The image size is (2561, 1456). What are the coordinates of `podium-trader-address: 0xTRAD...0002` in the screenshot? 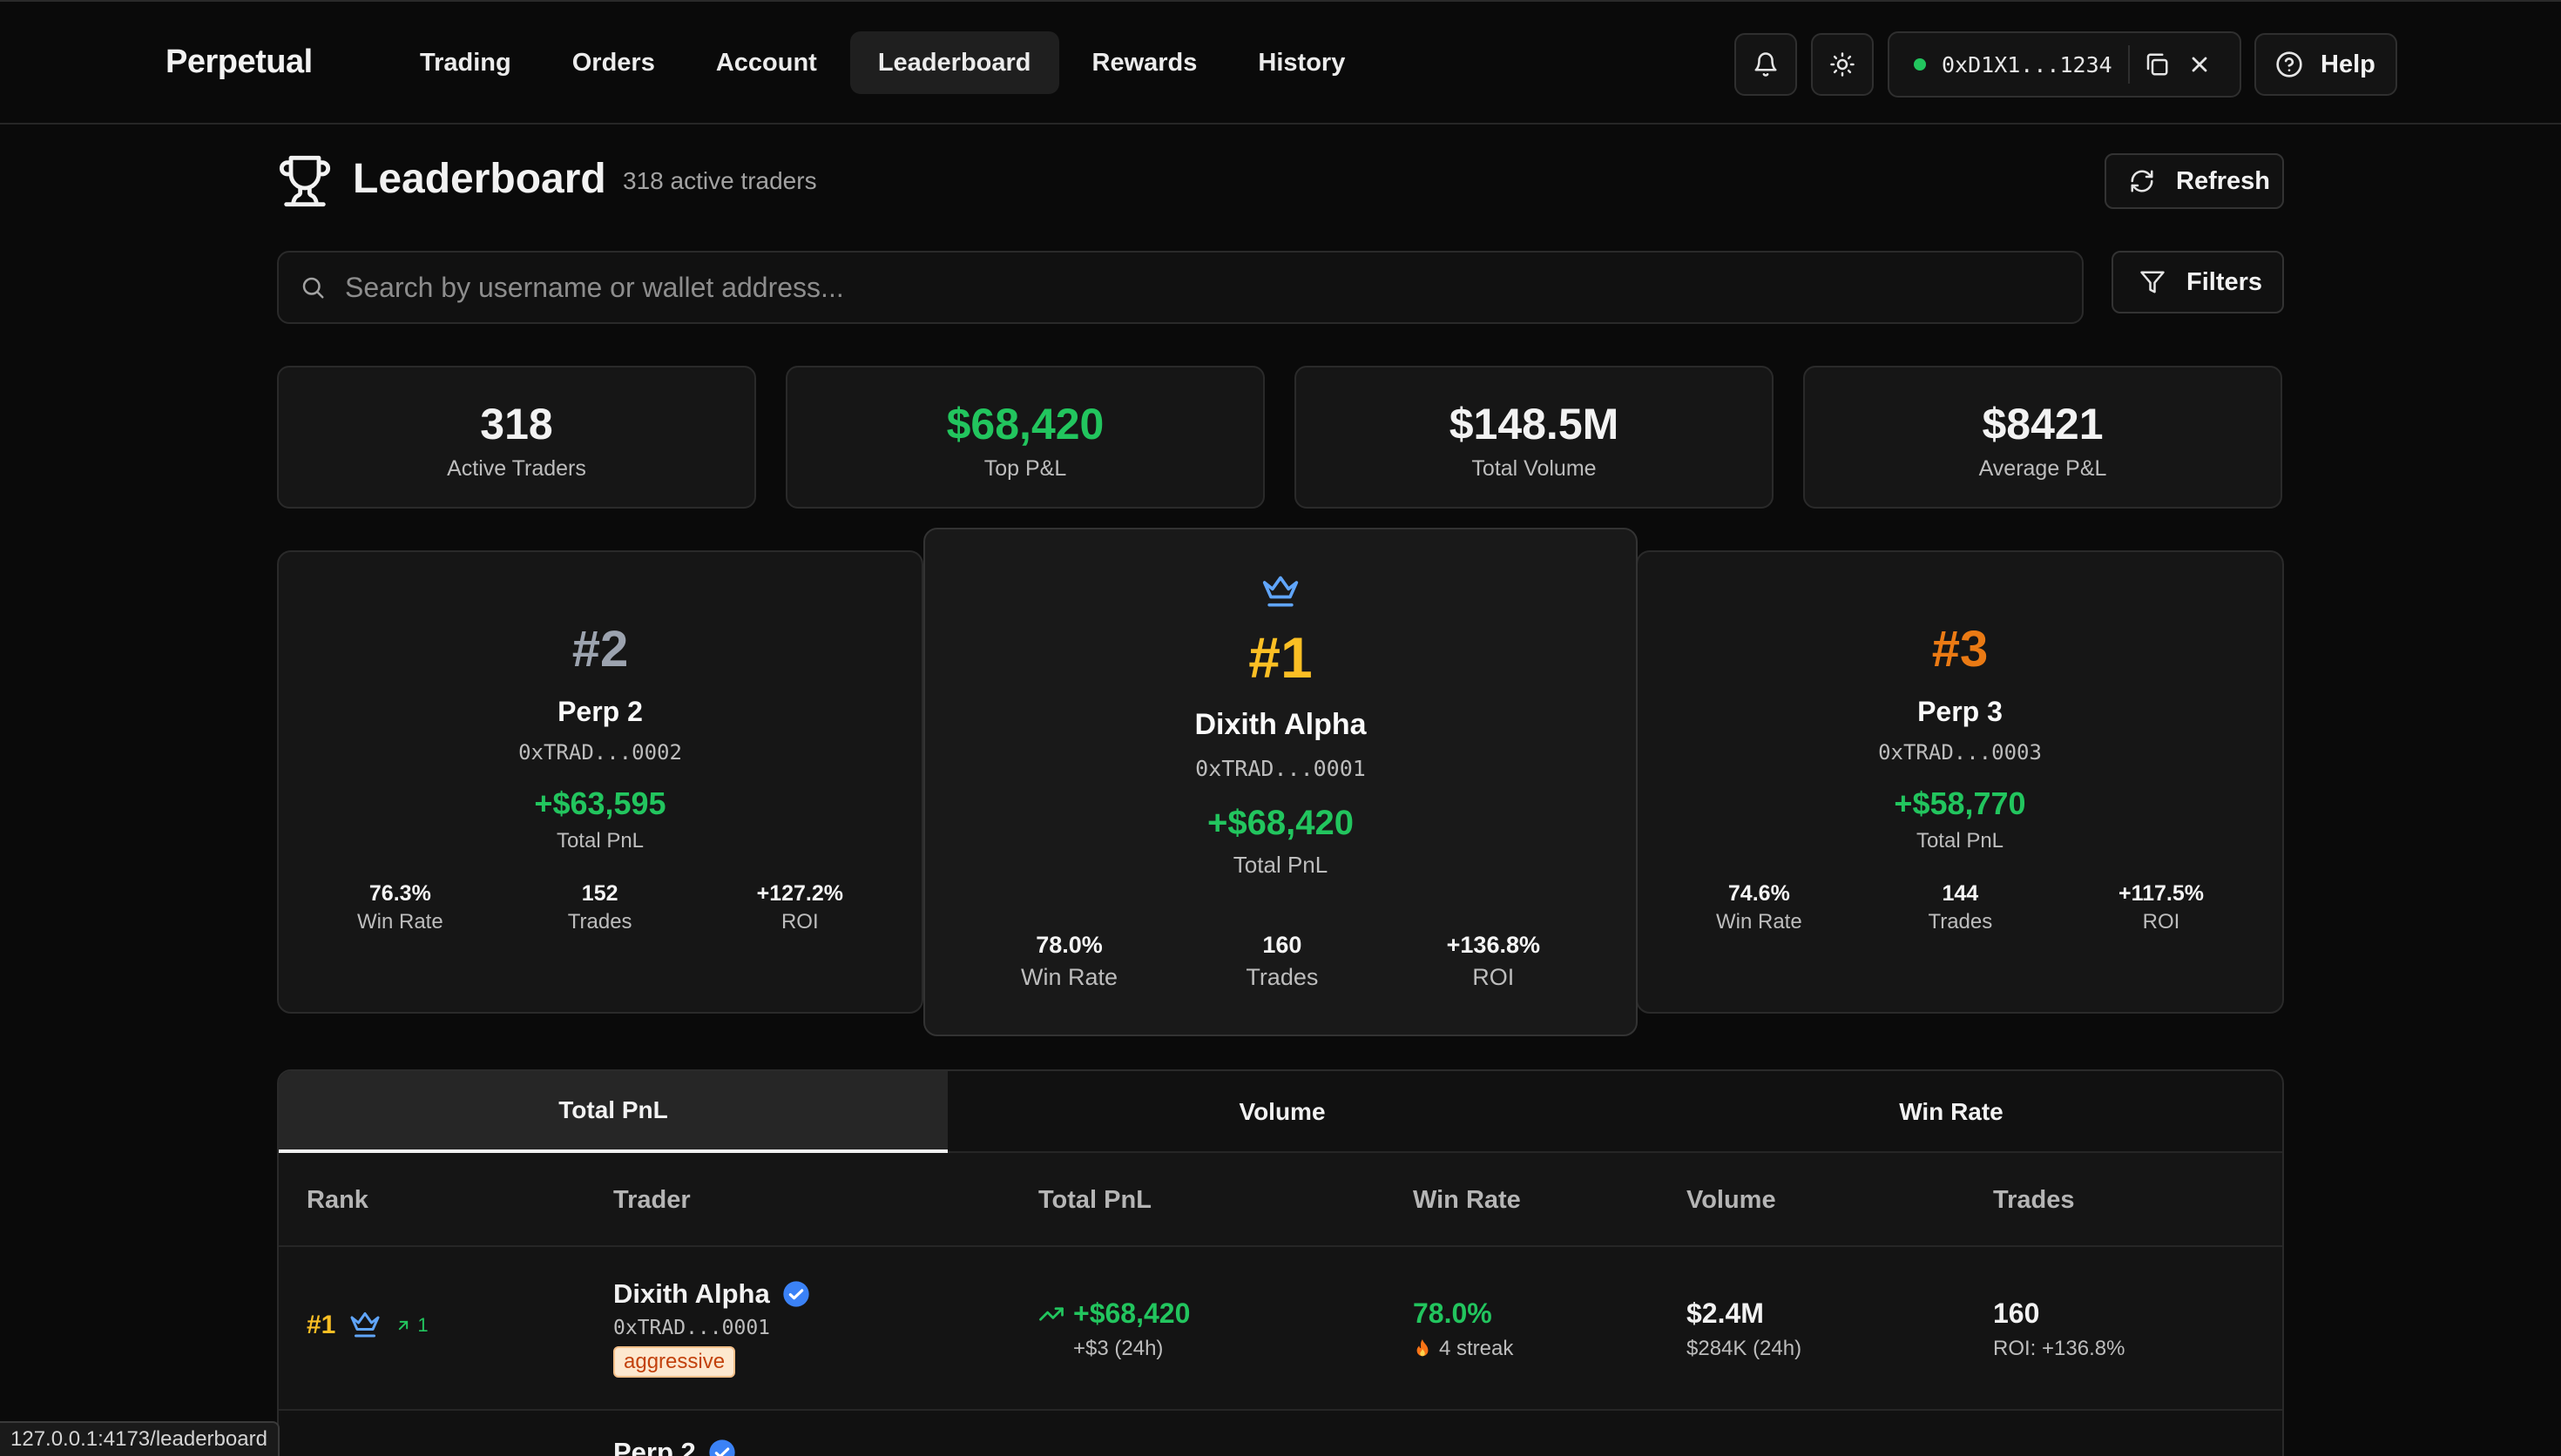 It's located at (600, 752).